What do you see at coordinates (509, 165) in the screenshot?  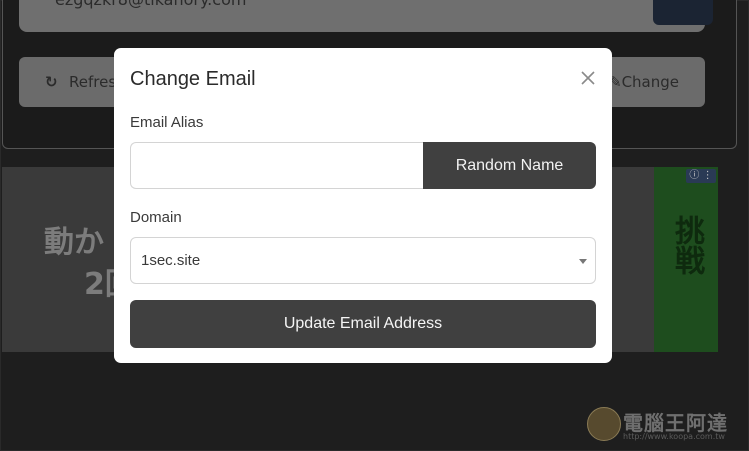 I see `random-name-button: Random Name` at bounding box center [509, 165].